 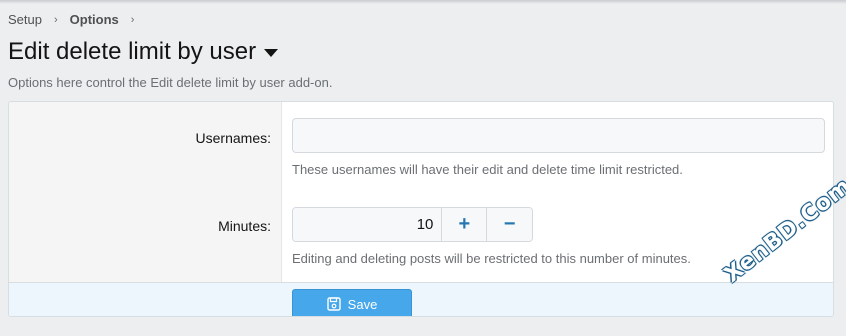 I want to click on top-shadow, so click(x=423, y=2).